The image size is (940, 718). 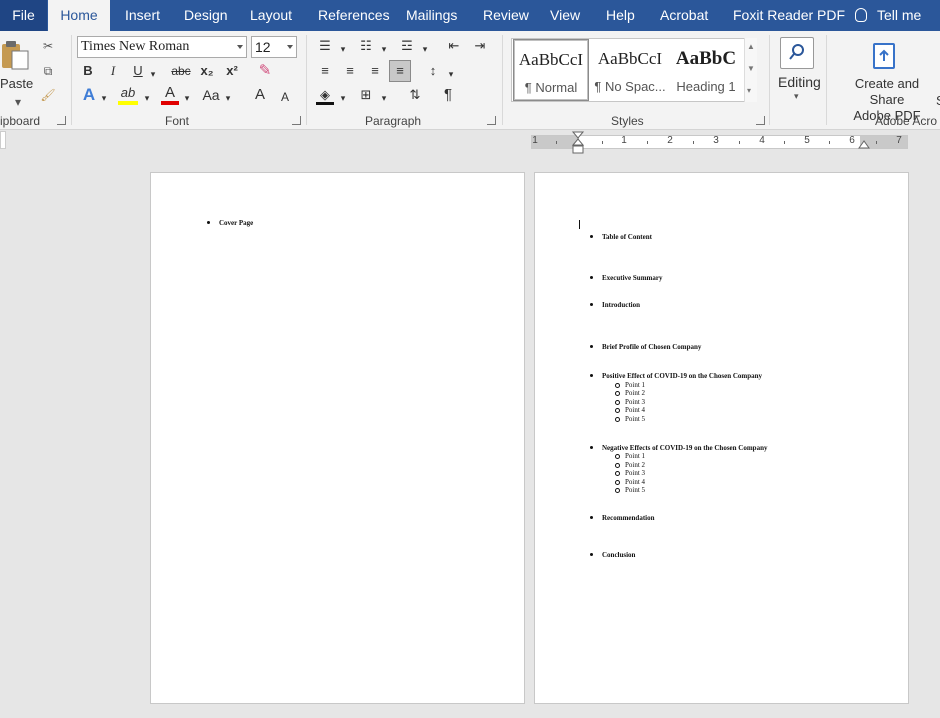 I want to click on list-item: Recommendation, so click(x=622, y=518).